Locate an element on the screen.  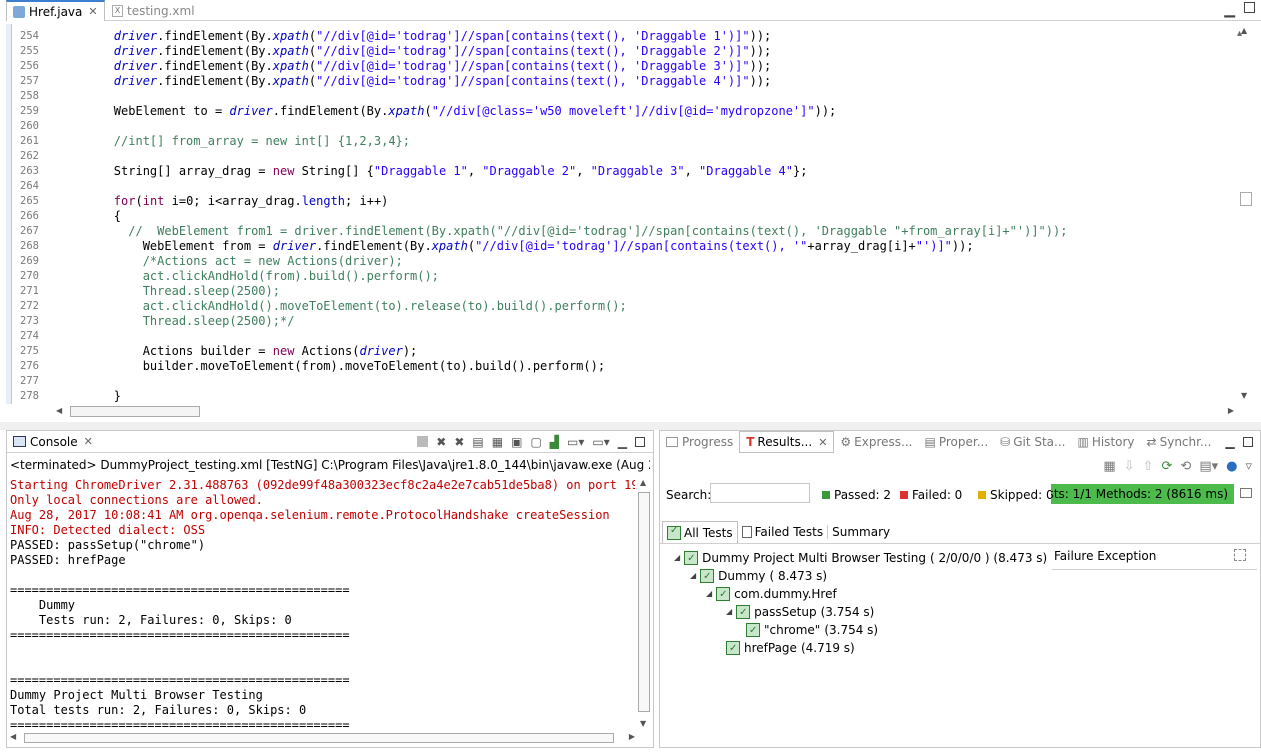
console-vertical-scrollbar: ▲ ▼ is located at coordinates (644, 603).